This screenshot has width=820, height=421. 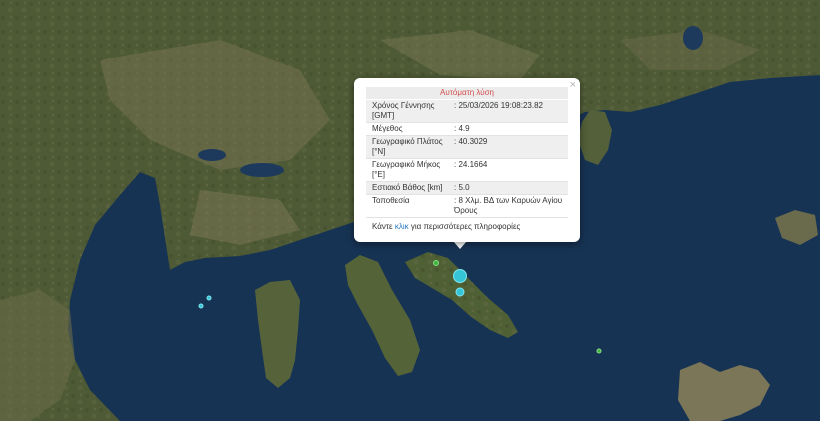 I want to click on row-value: 4.9, so click(x=509, y=129).